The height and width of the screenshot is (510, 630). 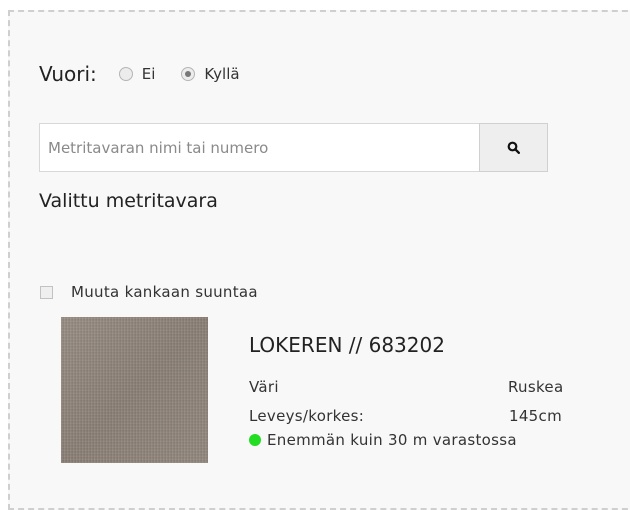 I want to click on lining-radio-no, so click(x=125, y=74).